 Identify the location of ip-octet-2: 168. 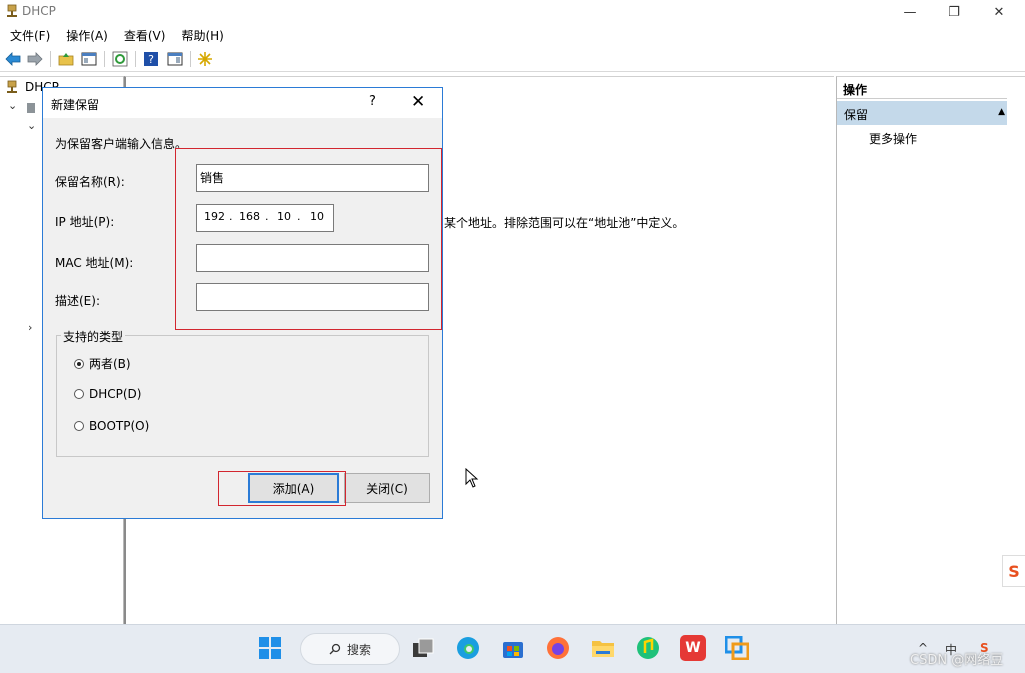
(249, 216).